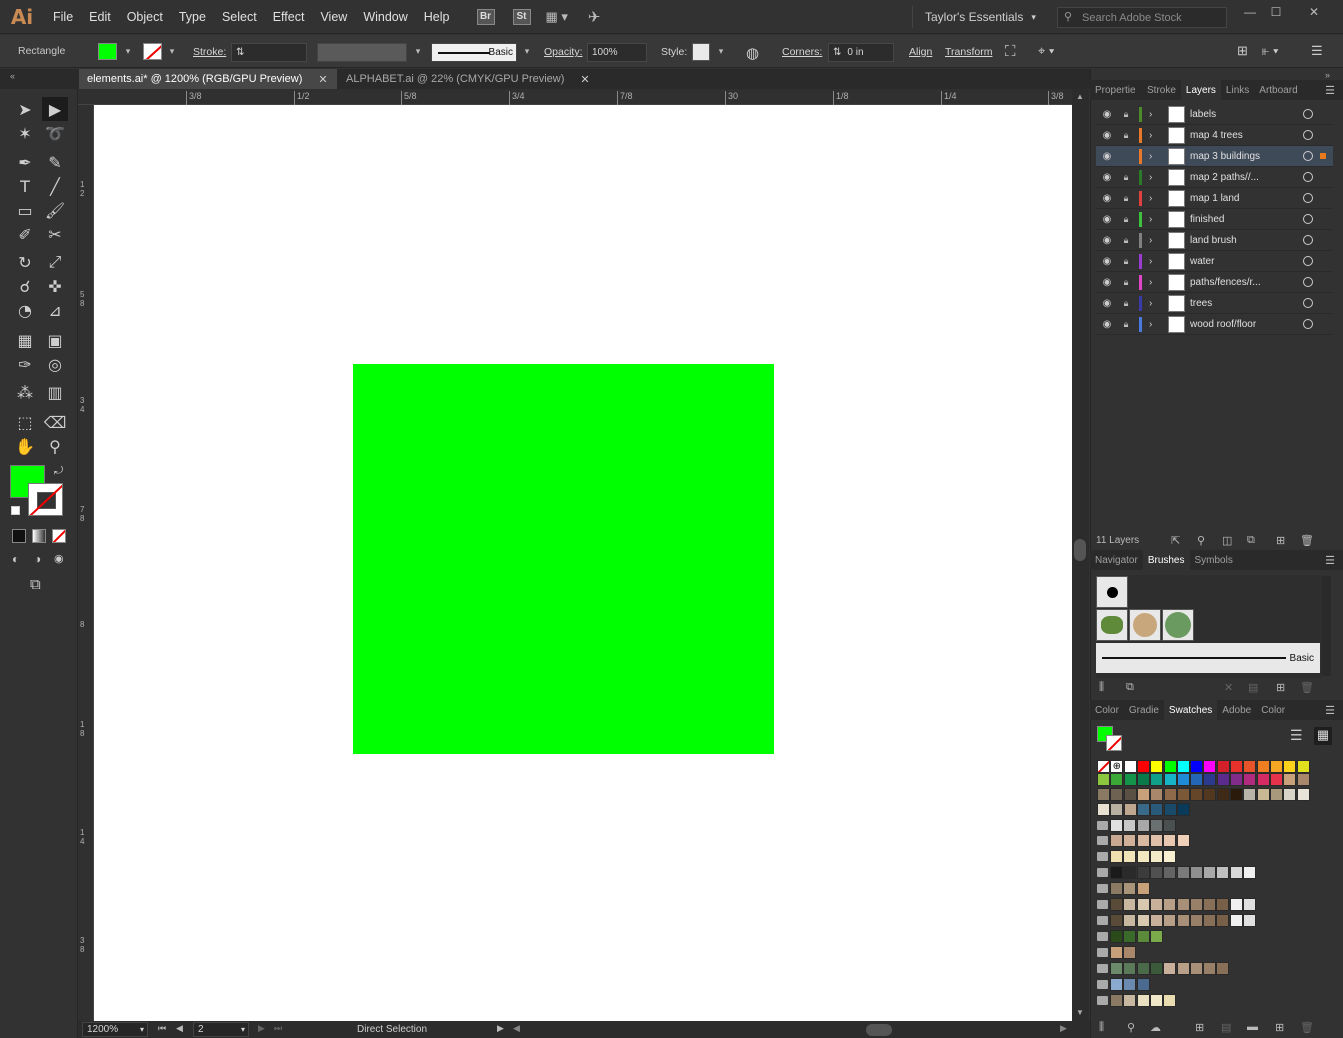  What do you see at coordinates (15, 559) in the screenshot?
I see `draw-normal-icon: ◐` at bounding box center [15, 559].